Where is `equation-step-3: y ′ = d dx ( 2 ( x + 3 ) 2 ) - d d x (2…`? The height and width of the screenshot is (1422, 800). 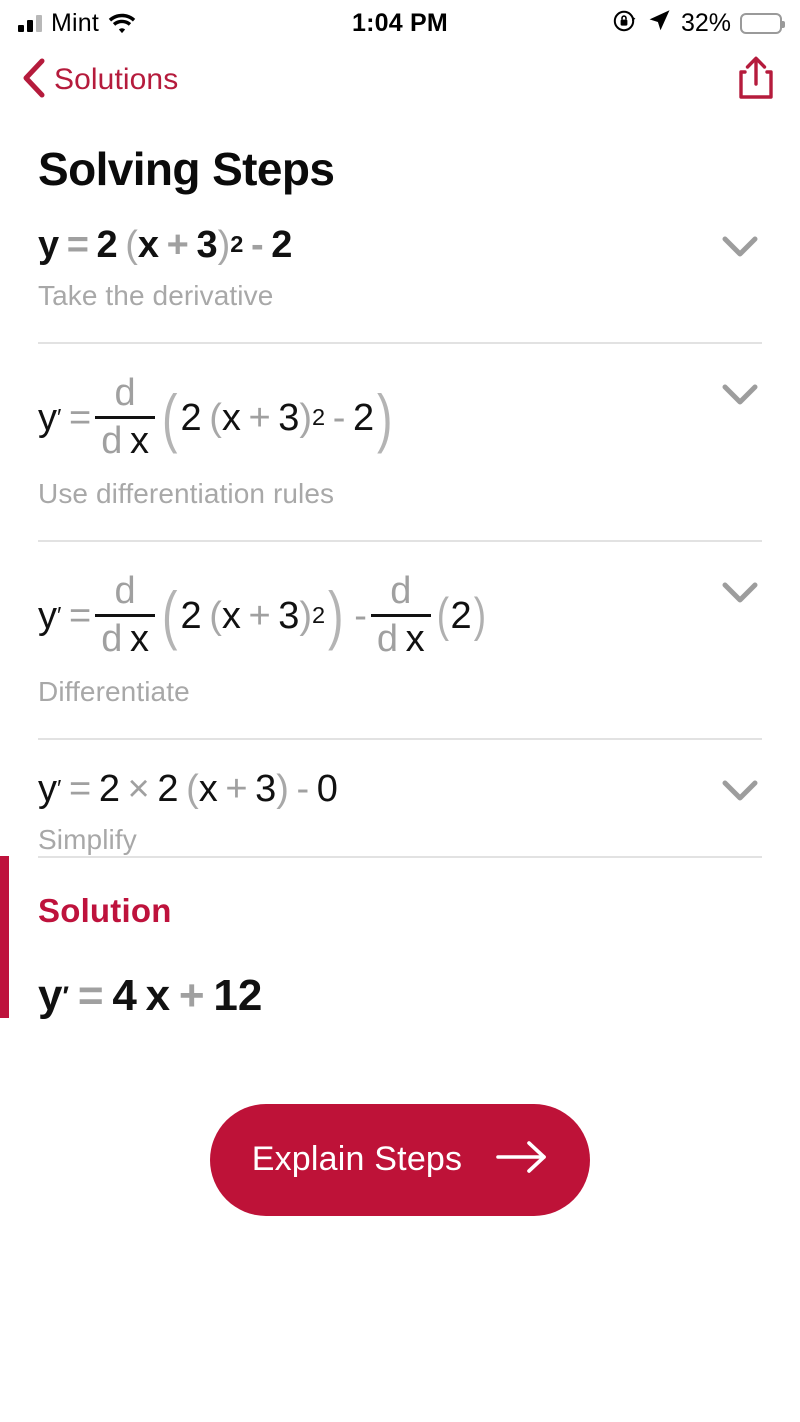 equation-step-3: y ′ = d dx ( 2 ( x + 3 ) 2 ) - d d x (2… is located at coordinates (380, 614).